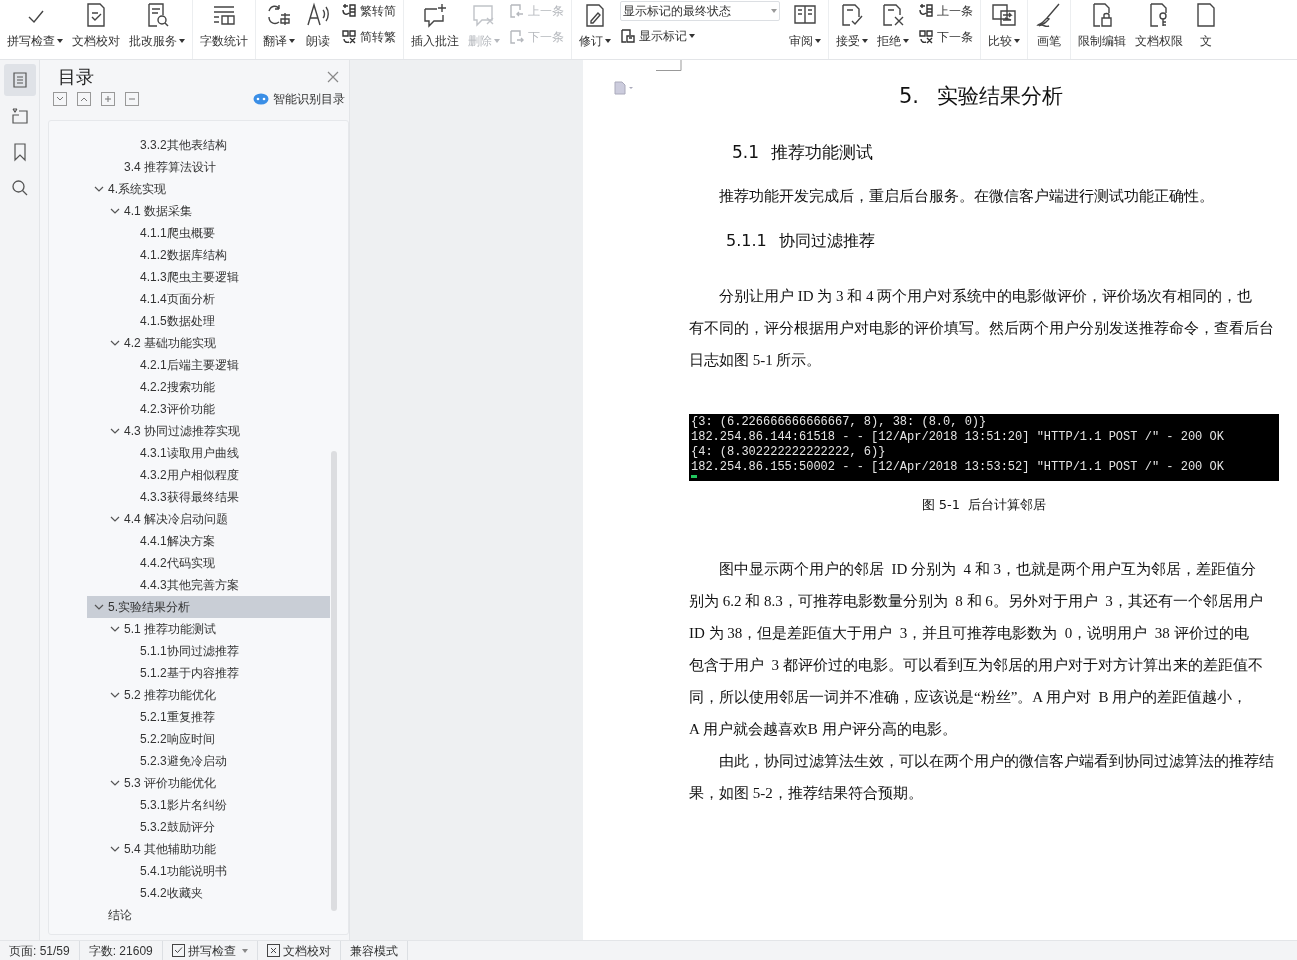 The image size is (1297, 960). Describe the element at coordinates (1206, 29) in the screenshot. I see `toolbar-button: 文` at that location.